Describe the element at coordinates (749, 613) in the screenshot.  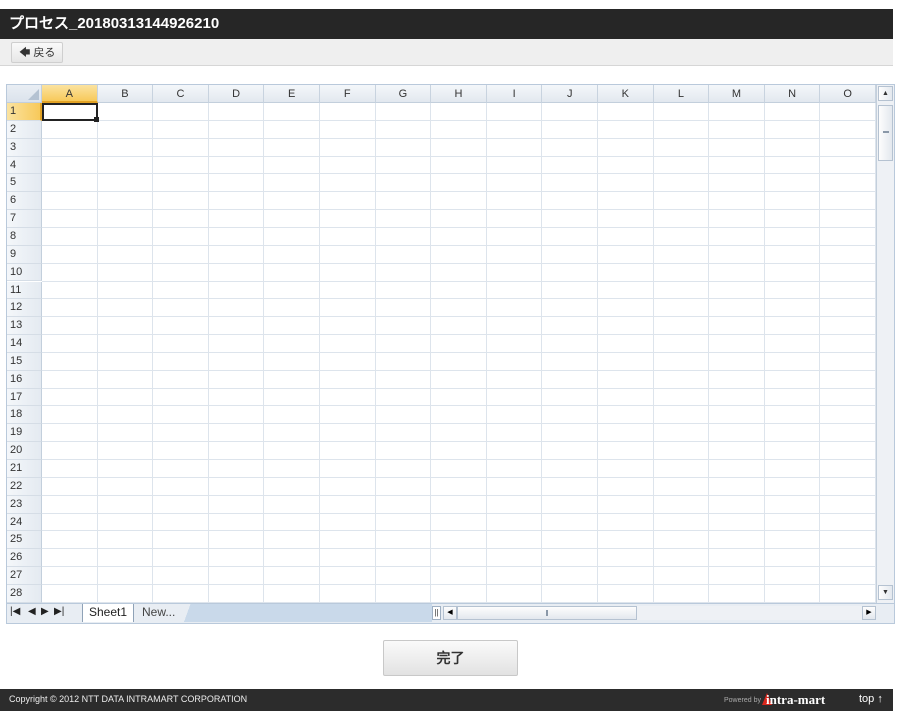
I see `horizontal-scroll-track` at that location.